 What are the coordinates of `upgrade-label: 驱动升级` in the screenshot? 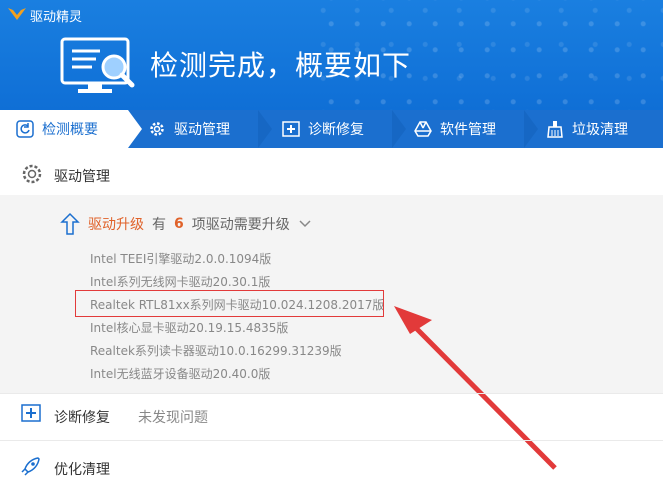 It's located at (116, 225).